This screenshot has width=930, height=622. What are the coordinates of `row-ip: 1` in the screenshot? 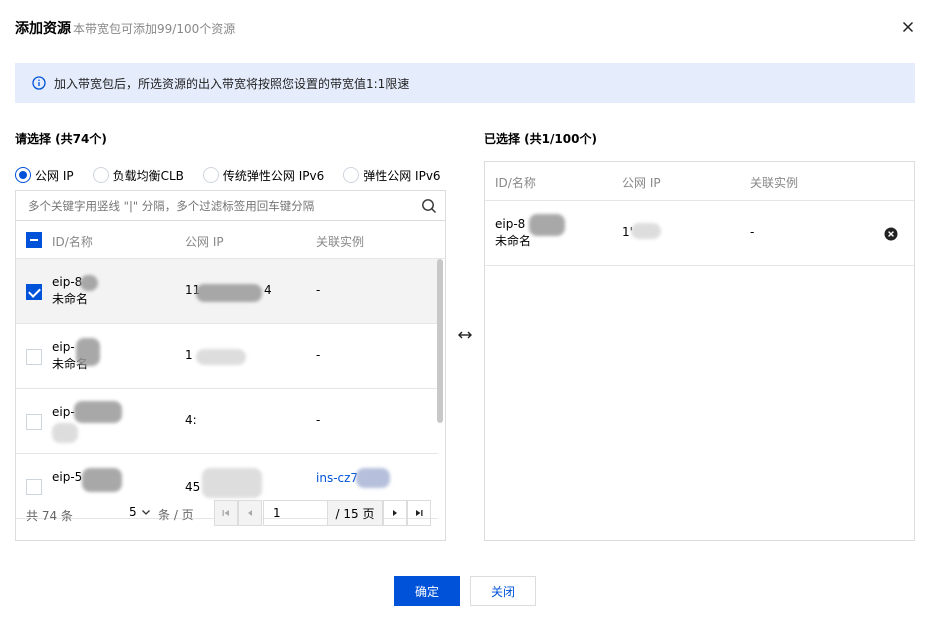 It's located at (189, 355).